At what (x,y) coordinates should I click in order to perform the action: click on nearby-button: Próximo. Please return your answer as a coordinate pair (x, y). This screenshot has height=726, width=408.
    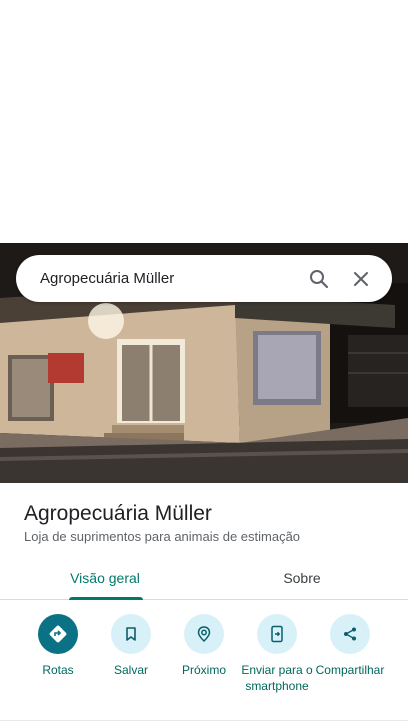
    Looking at the image, I should click on (204, 646).